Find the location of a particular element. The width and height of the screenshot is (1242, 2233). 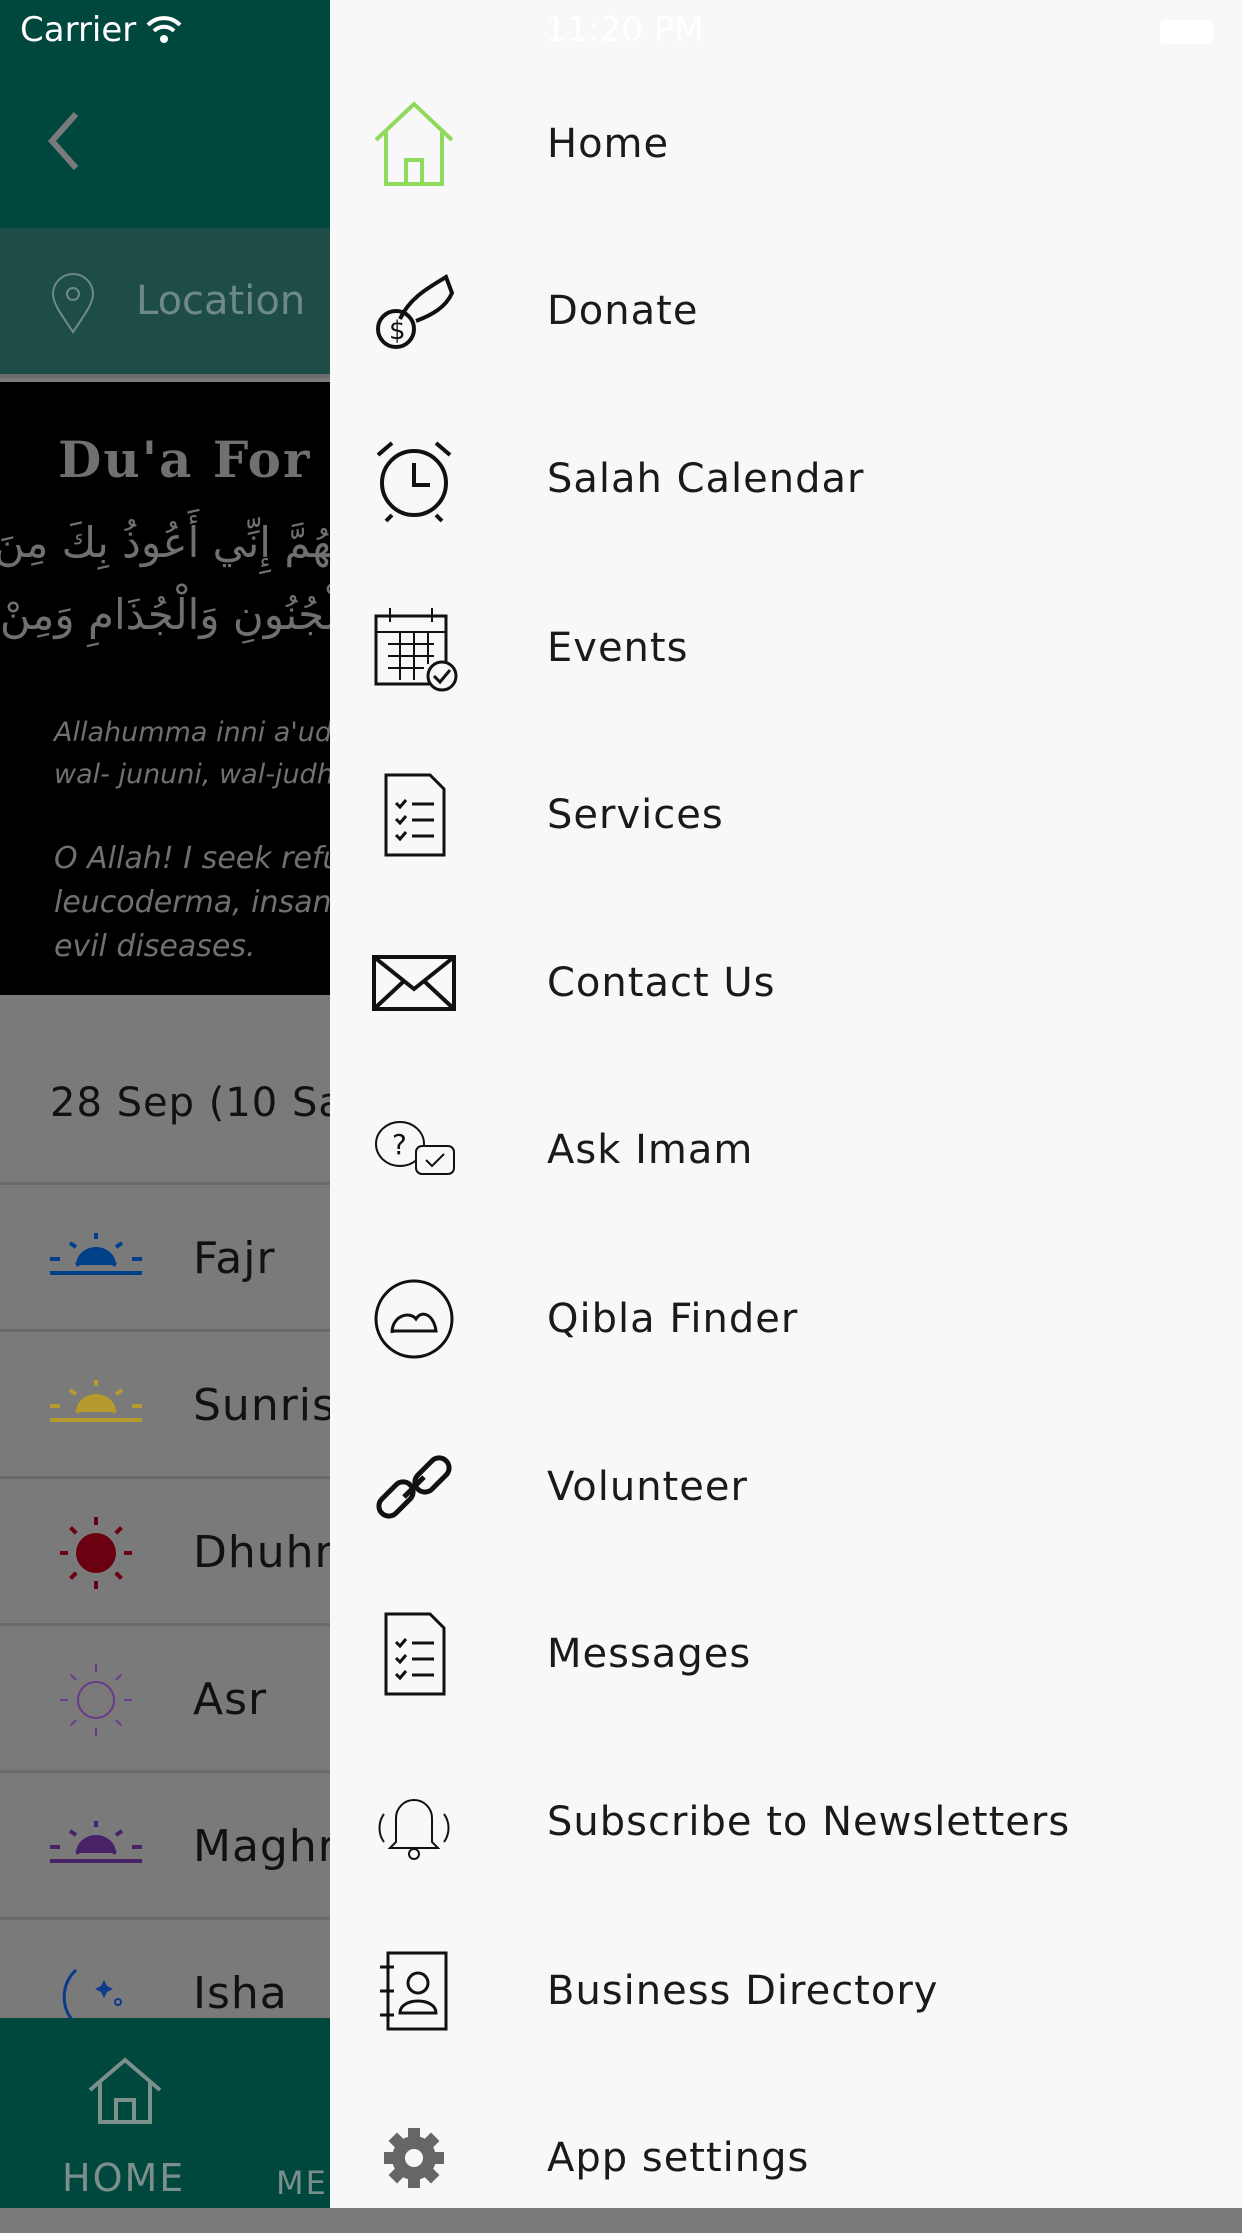

drawer-item-label: Subscribe to Newsletters is located at coordinates (809, 1822).